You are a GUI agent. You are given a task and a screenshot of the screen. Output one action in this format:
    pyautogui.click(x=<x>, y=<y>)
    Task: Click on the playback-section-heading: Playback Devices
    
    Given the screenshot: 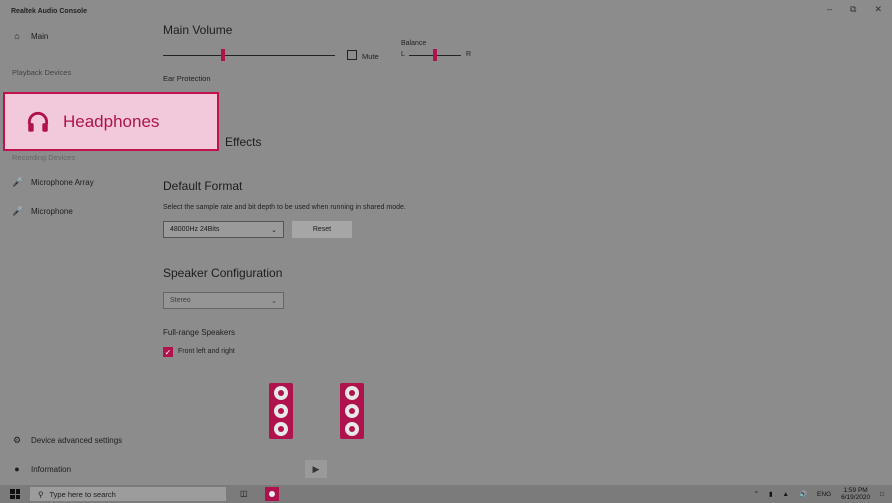 What is the action you would take?
    pyautogui.click(x=42, y=72)
    